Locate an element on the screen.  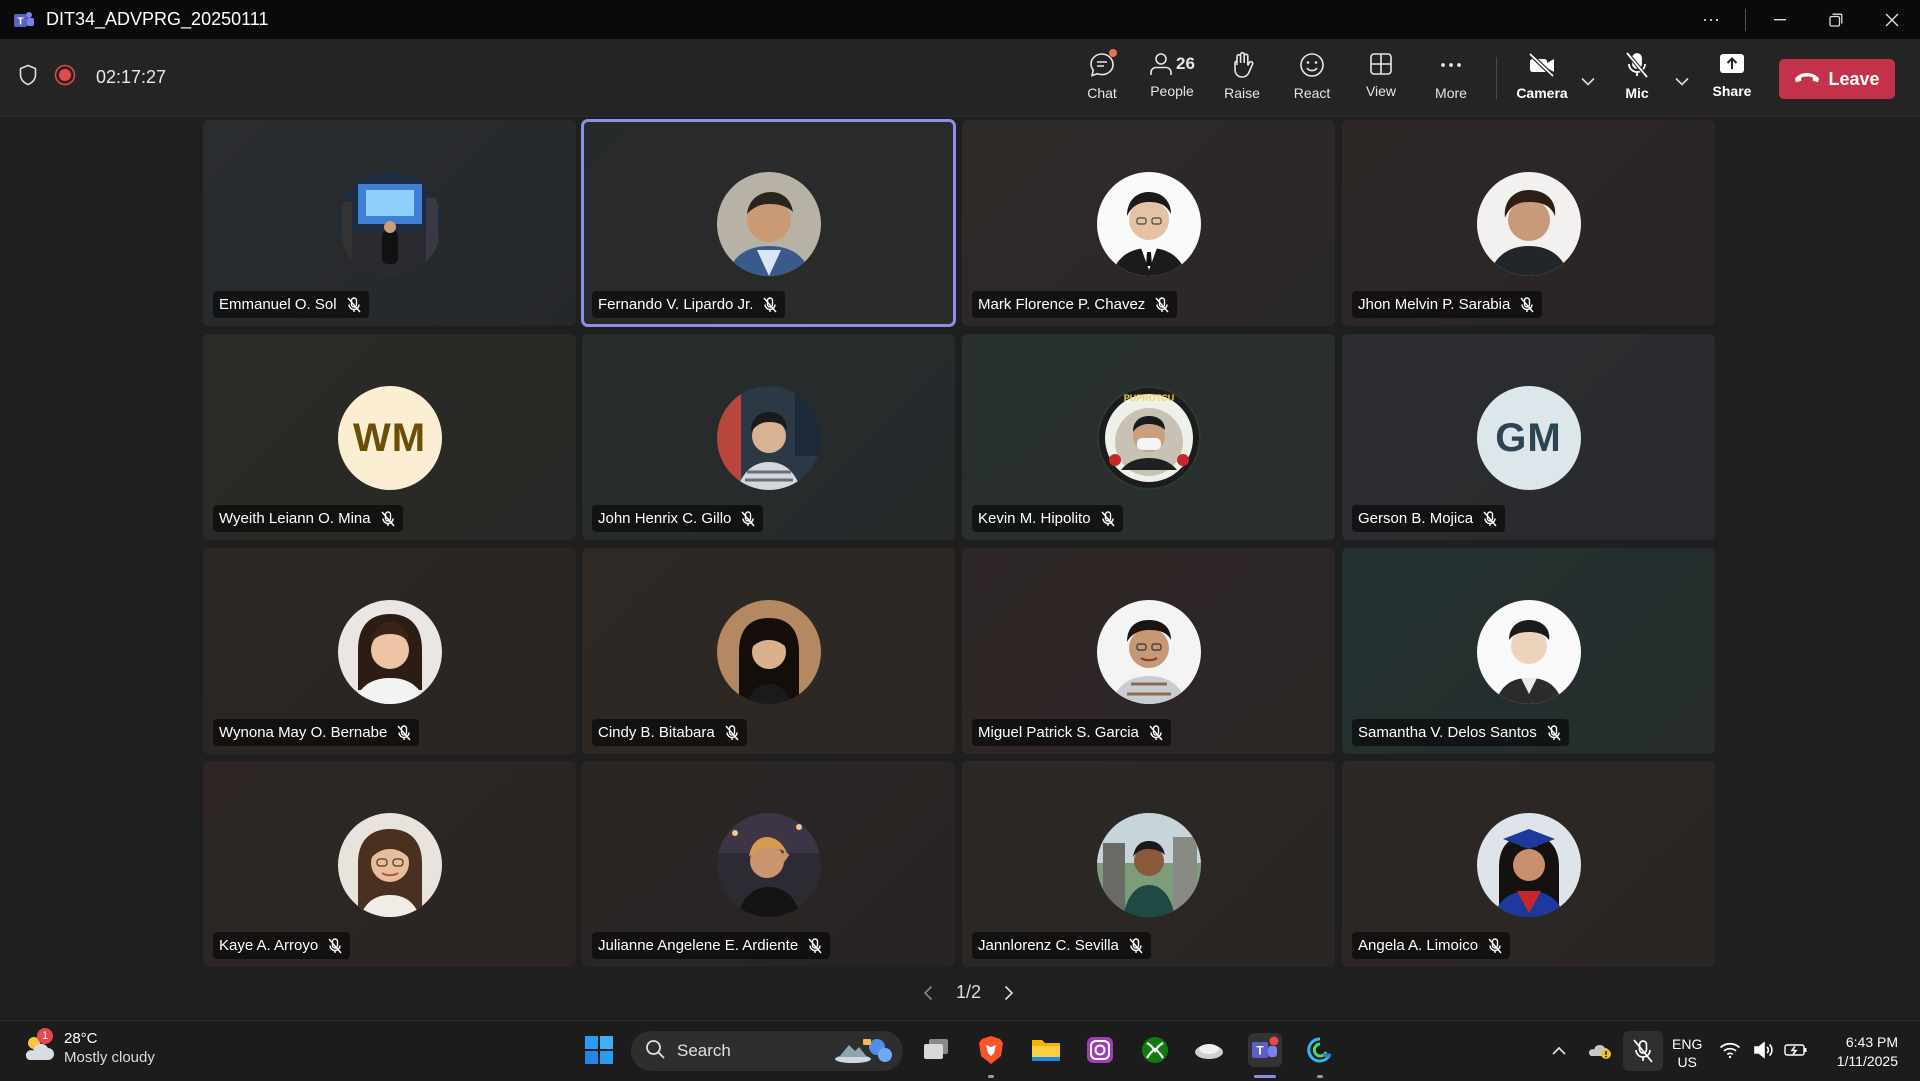
task-view-icon is located at coordinates (936, 1050).